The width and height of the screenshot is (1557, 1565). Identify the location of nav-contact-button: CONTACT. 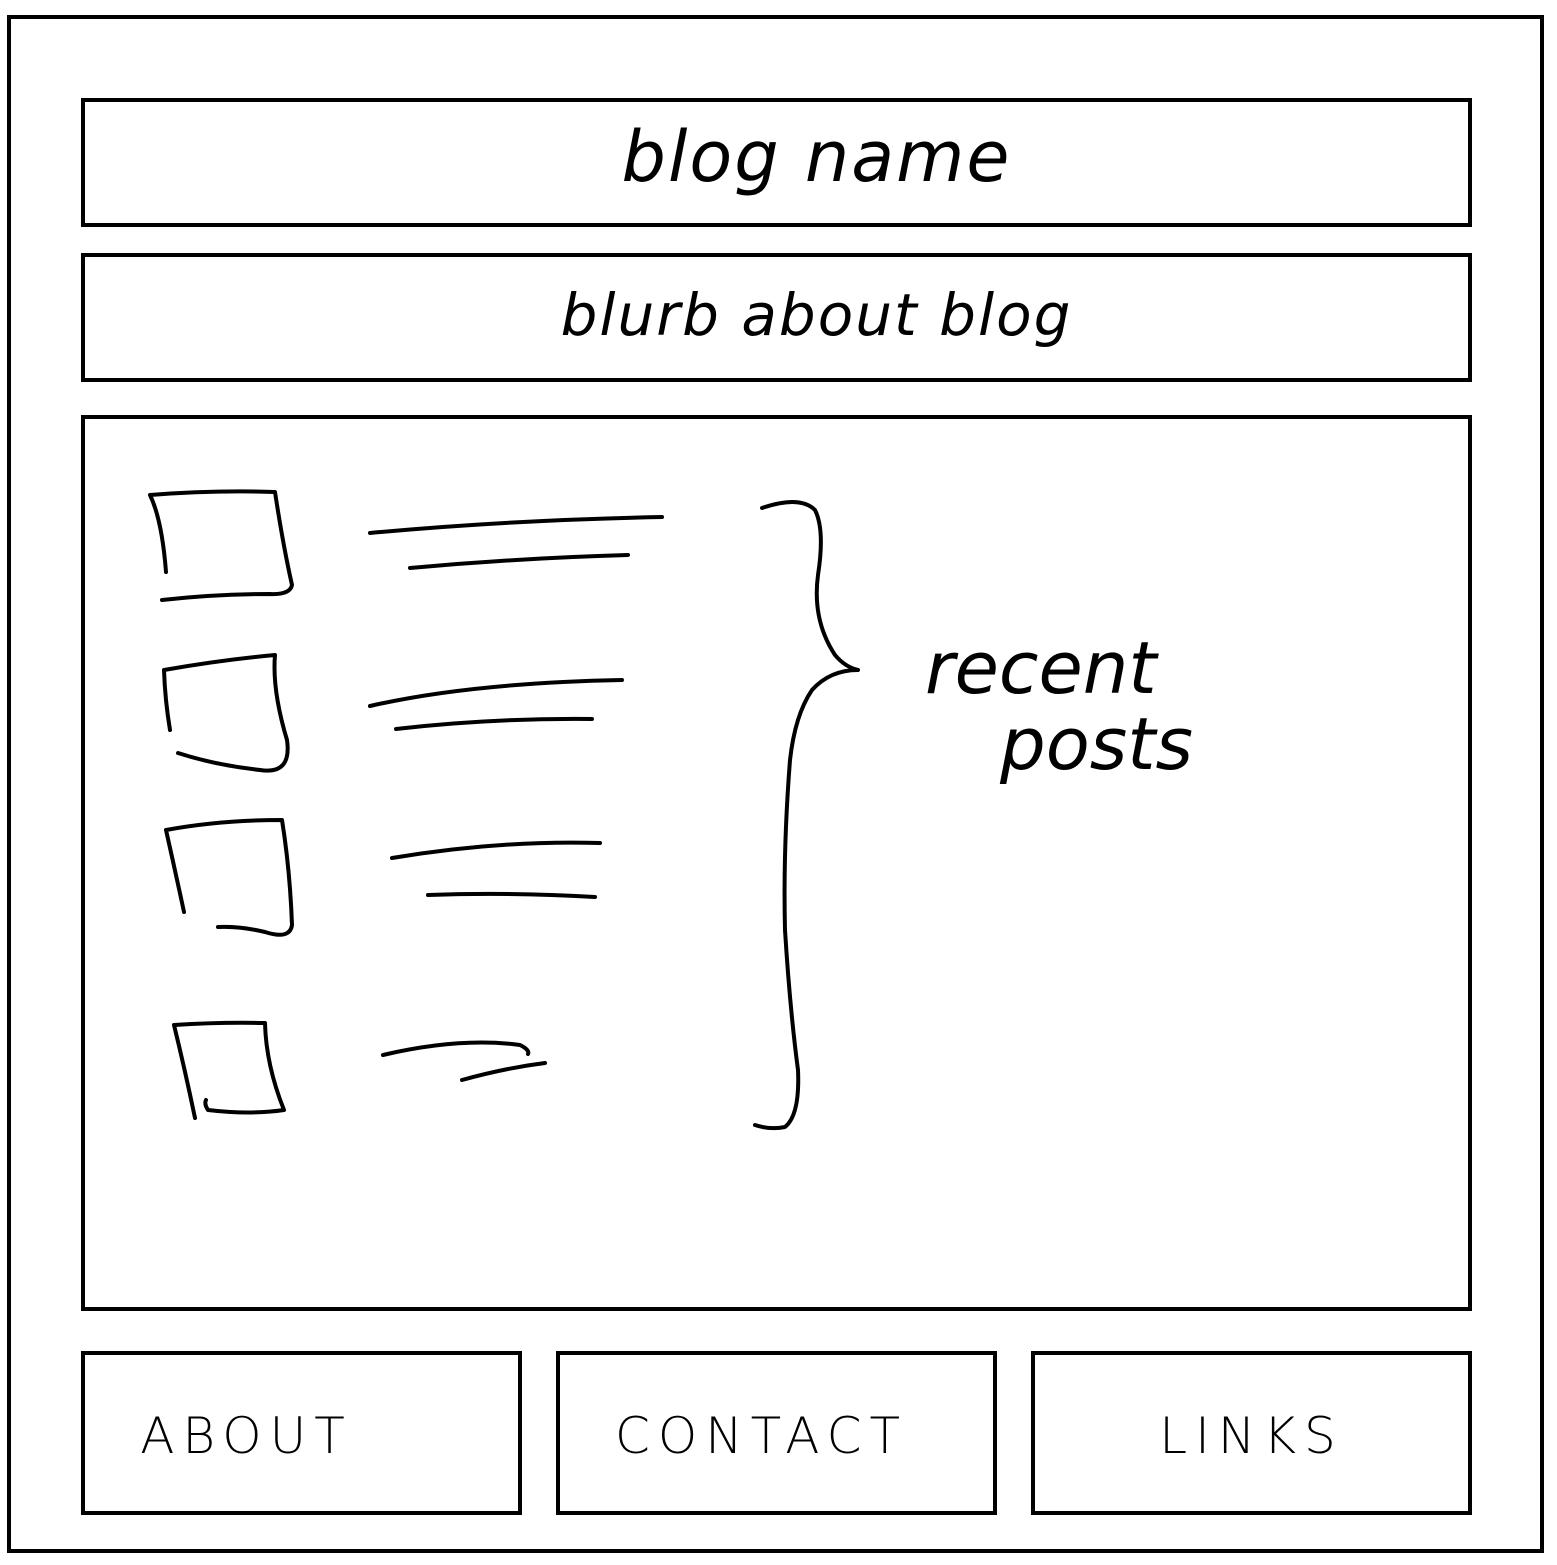
(776, 1433).